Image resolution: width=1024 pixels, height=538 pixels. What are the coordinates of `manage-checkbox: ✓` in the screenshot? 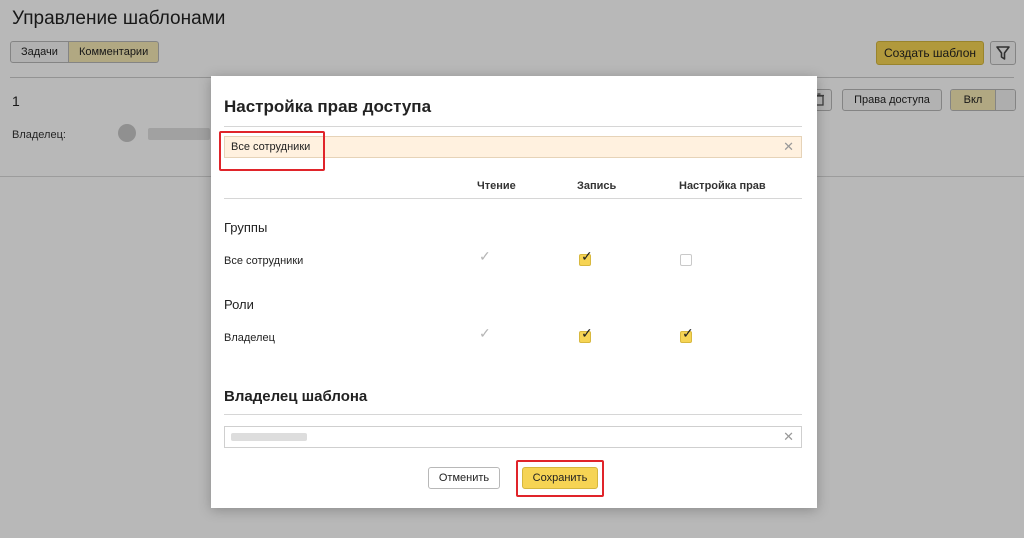 It's located at (687, 334).